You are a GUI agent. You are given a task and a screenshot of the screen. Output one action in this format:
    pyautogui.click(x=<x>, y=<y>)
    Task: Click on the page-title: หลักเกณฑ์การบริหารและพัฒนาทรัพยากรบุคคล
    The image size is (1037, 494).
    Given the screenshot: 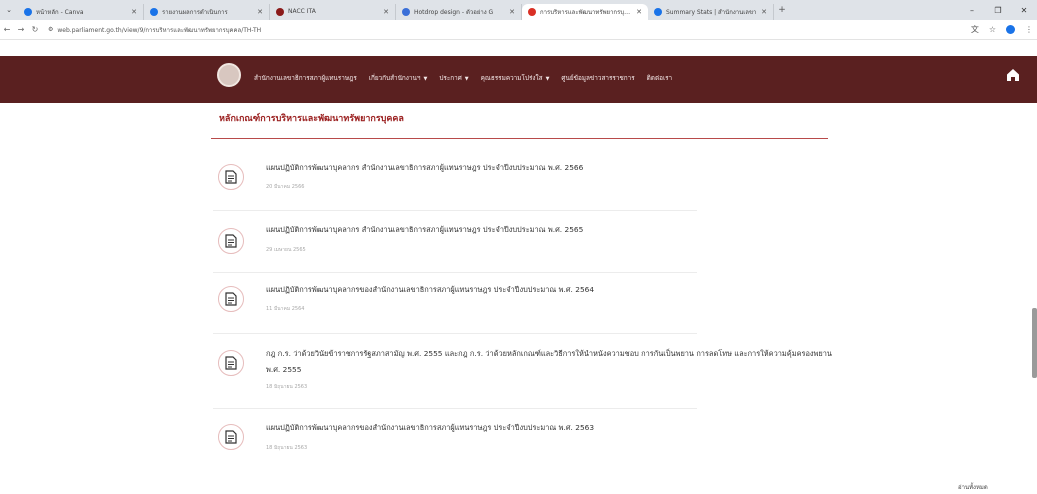 What is the action you would take?
    pyautogui.click(x=311, y=119)
    